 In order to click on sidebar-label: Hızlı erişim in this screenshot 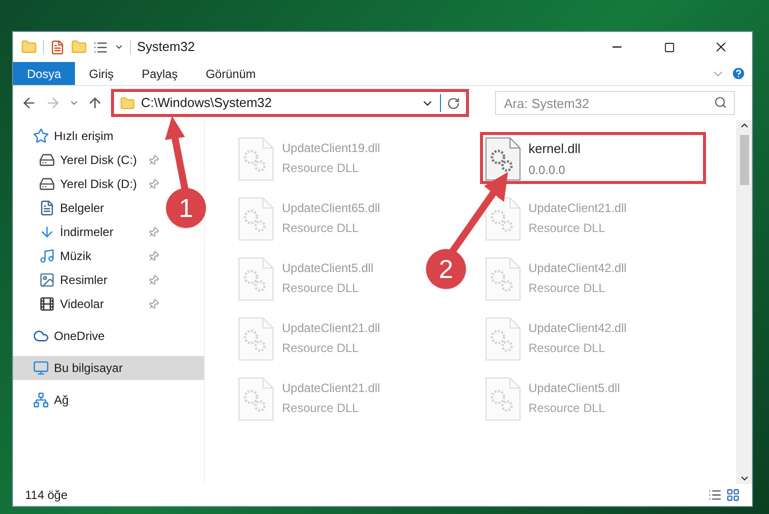, I will do `click(84, 136)`.